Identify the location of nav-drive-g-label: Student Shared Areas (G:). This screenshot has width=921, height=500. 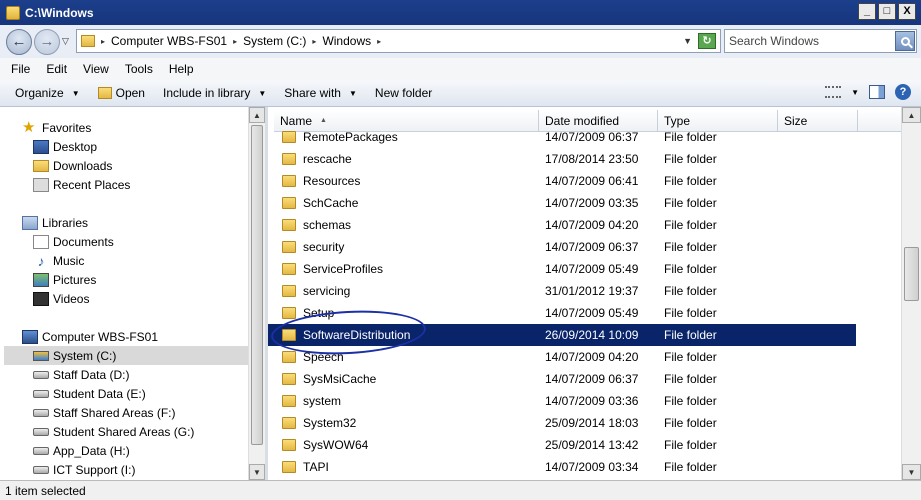
(124, 431).